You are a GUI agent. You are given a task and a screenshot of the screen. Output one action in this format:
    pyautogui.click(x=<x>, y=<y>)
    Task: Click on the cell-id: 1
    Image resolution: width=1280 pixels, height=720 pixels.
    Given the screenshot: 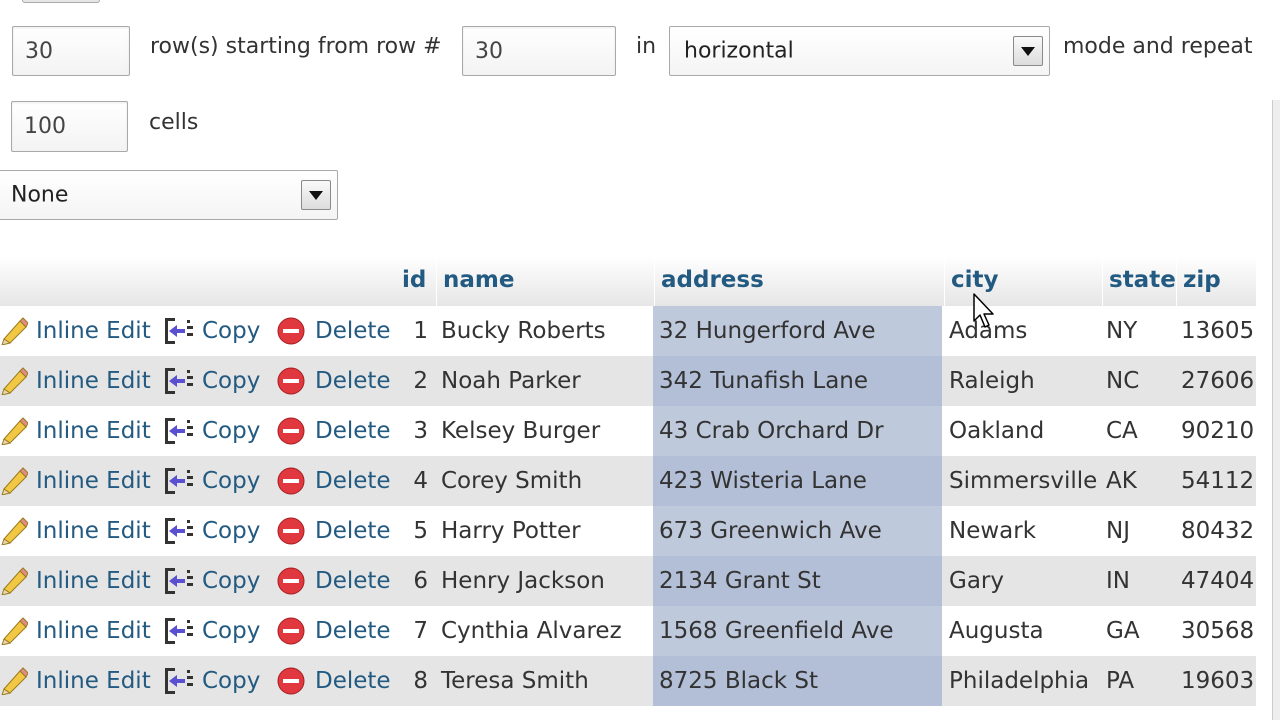 What is the action you would take?
    pyautogui.click(x=420, y=331)
    